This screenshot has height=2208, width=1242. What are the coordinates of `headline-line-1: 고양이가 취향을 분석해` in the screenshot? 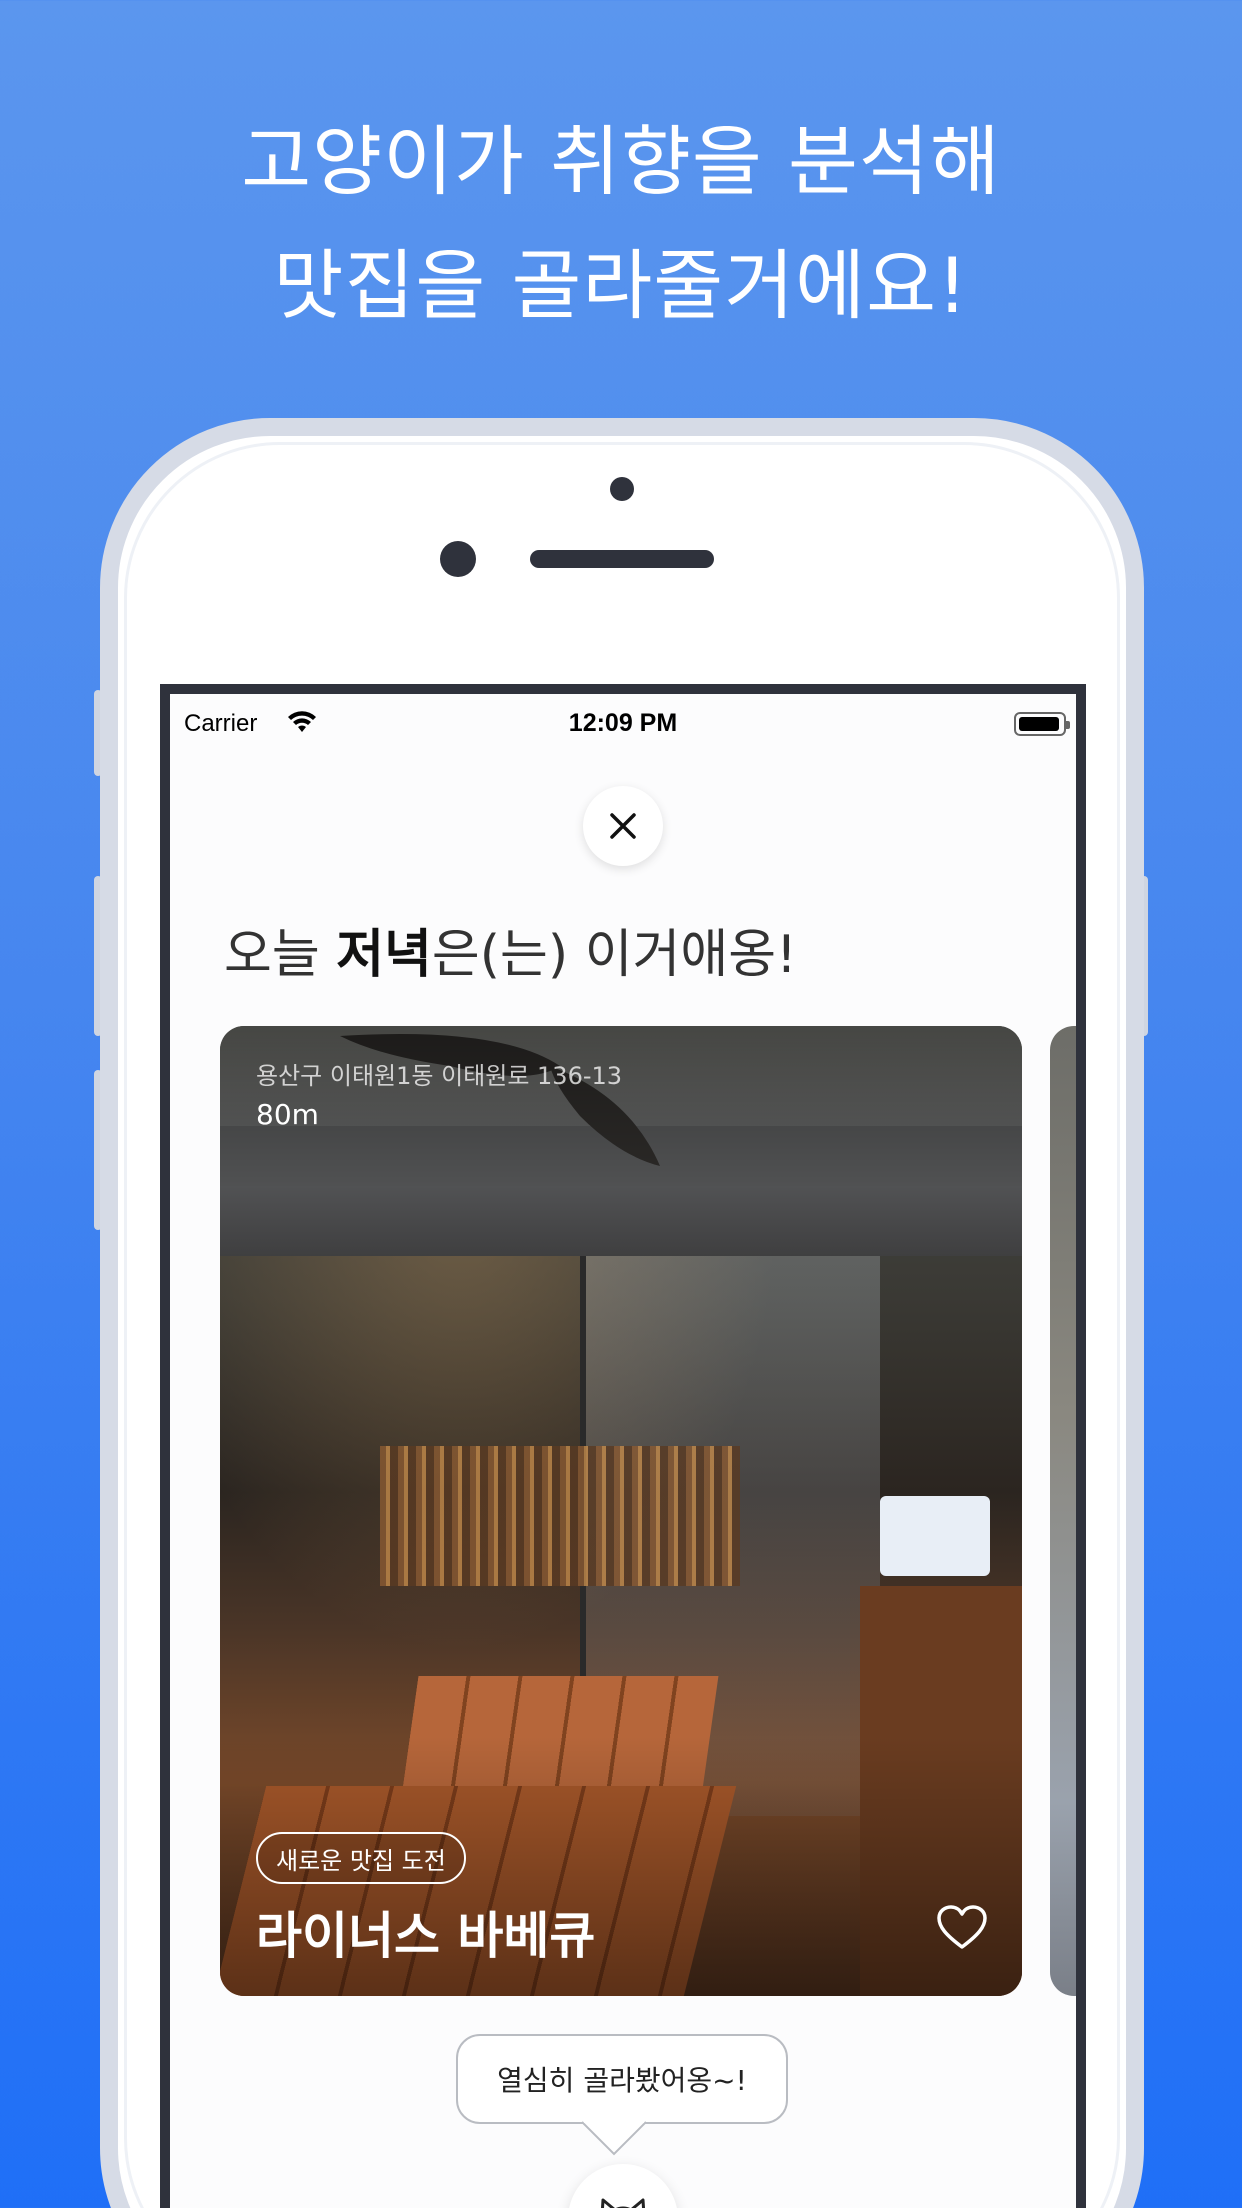 It's located at (621, 161).